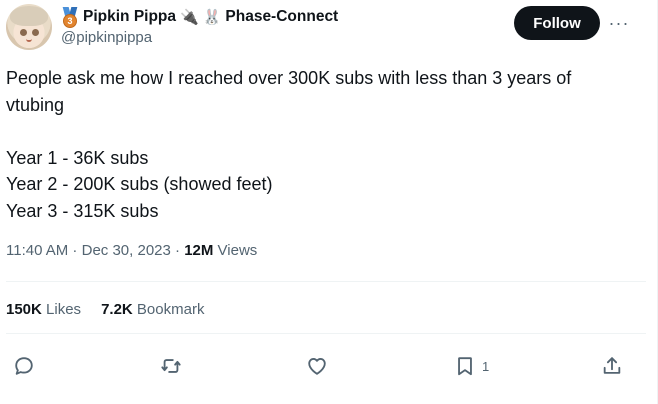 The image size is (658, 404). I want to click on share-icon, so click(612, 365).